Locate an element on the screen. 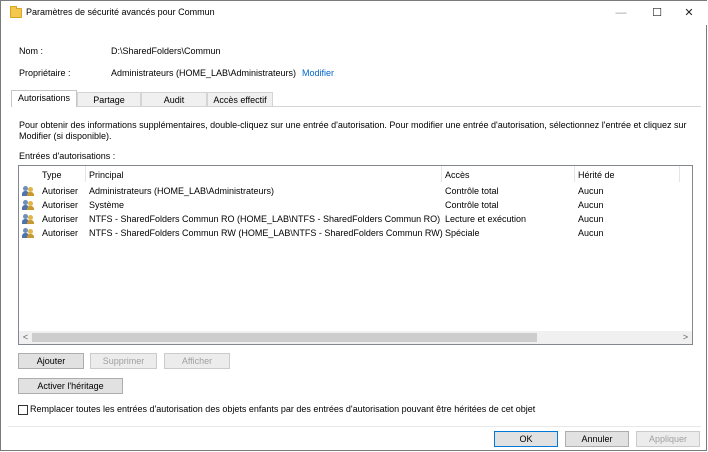  add-button: Ajouter is located at coordinates (51, 361).